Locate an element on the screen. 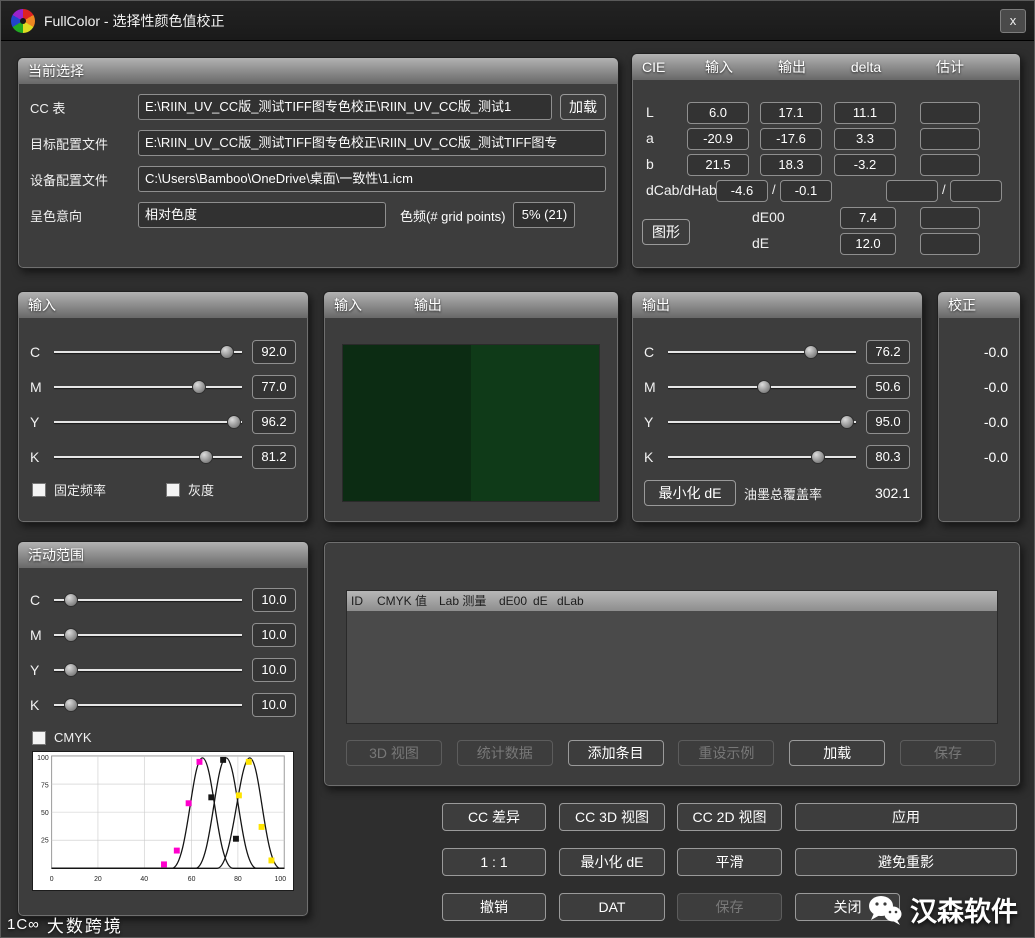 The height and width of the screenshot is (938, 1035). preview-output-label: 输出 is located at coordinates (427, 305).